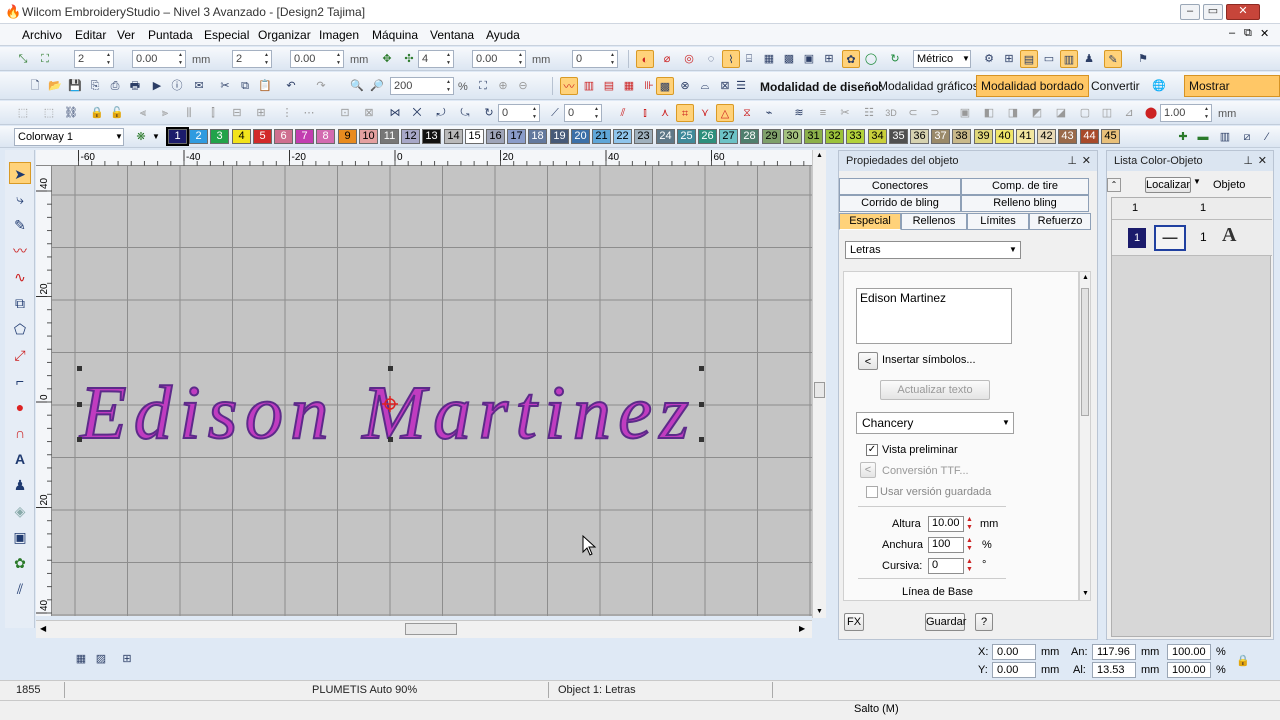  I want to click on color-swatch-1: 1, so click(177, 136).